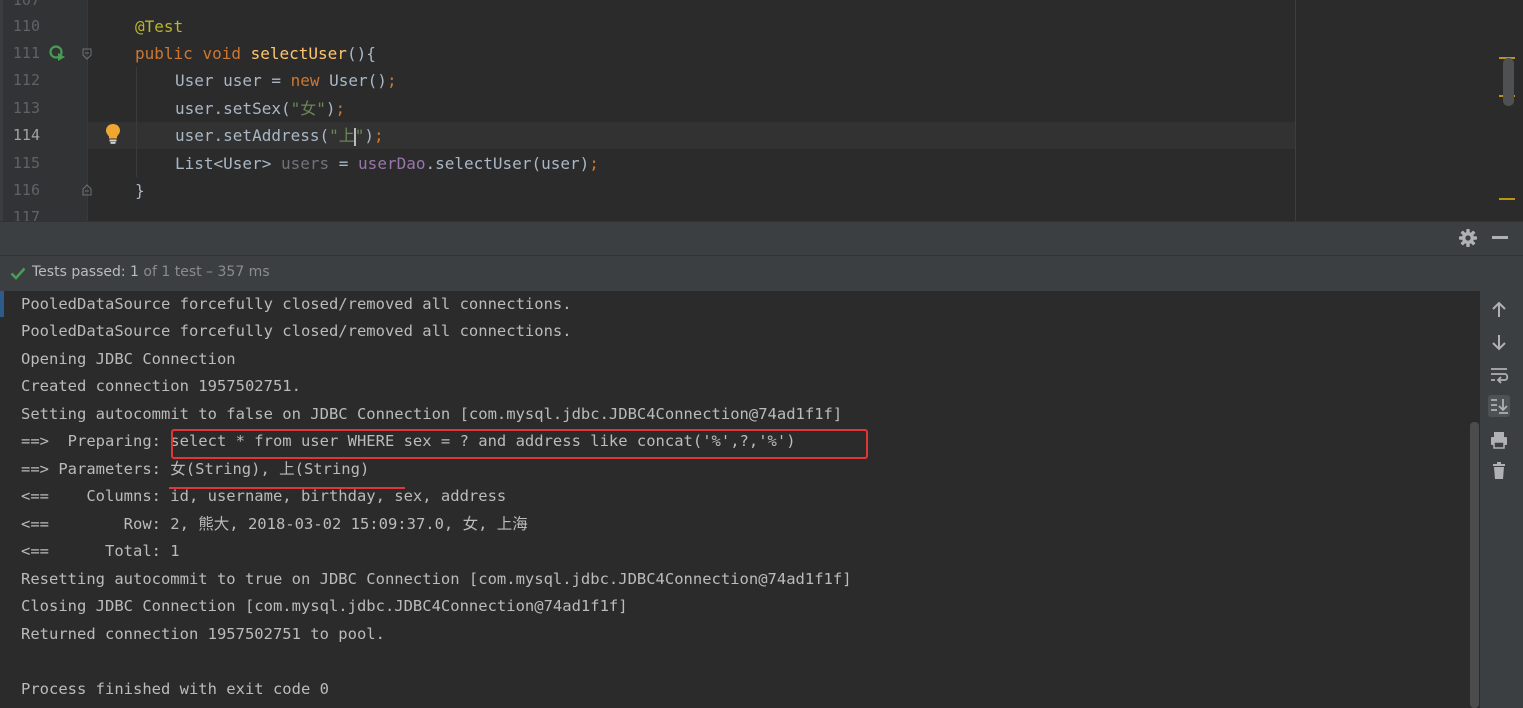 This screenshot has height=708, width=1523. Describe the element at coordinates (1507, 199) in the screenshot. I see `warning-stripe-mark` at that location.